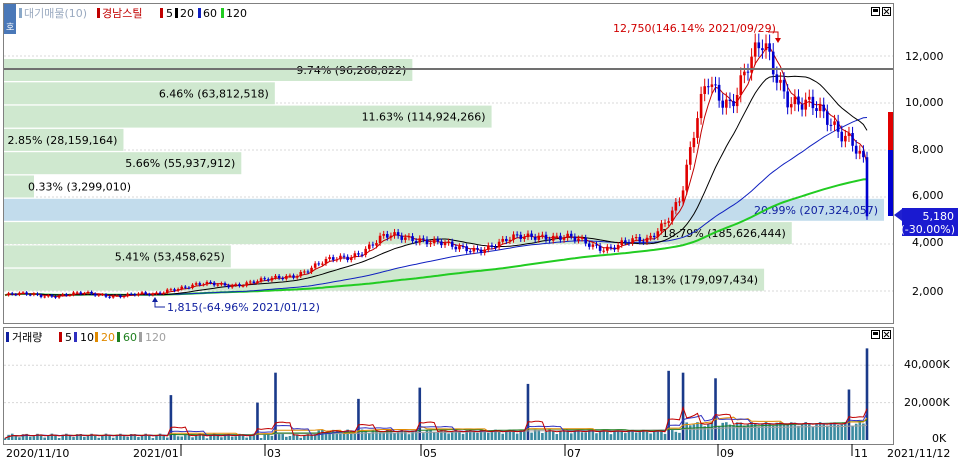 The height and width of the screenshot is (462, 958). What do you see at coordinates (108, 337) in the screenshot?
I see `vol-legend-ma20: 20` at bounding box center [108, 337].